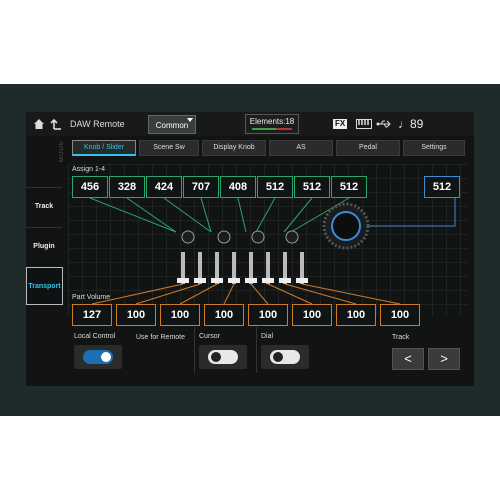  What do you see at coordinates (267, 336) in the screenshot?
I see `dial-label: Dial` at bounding box center [267, 336].